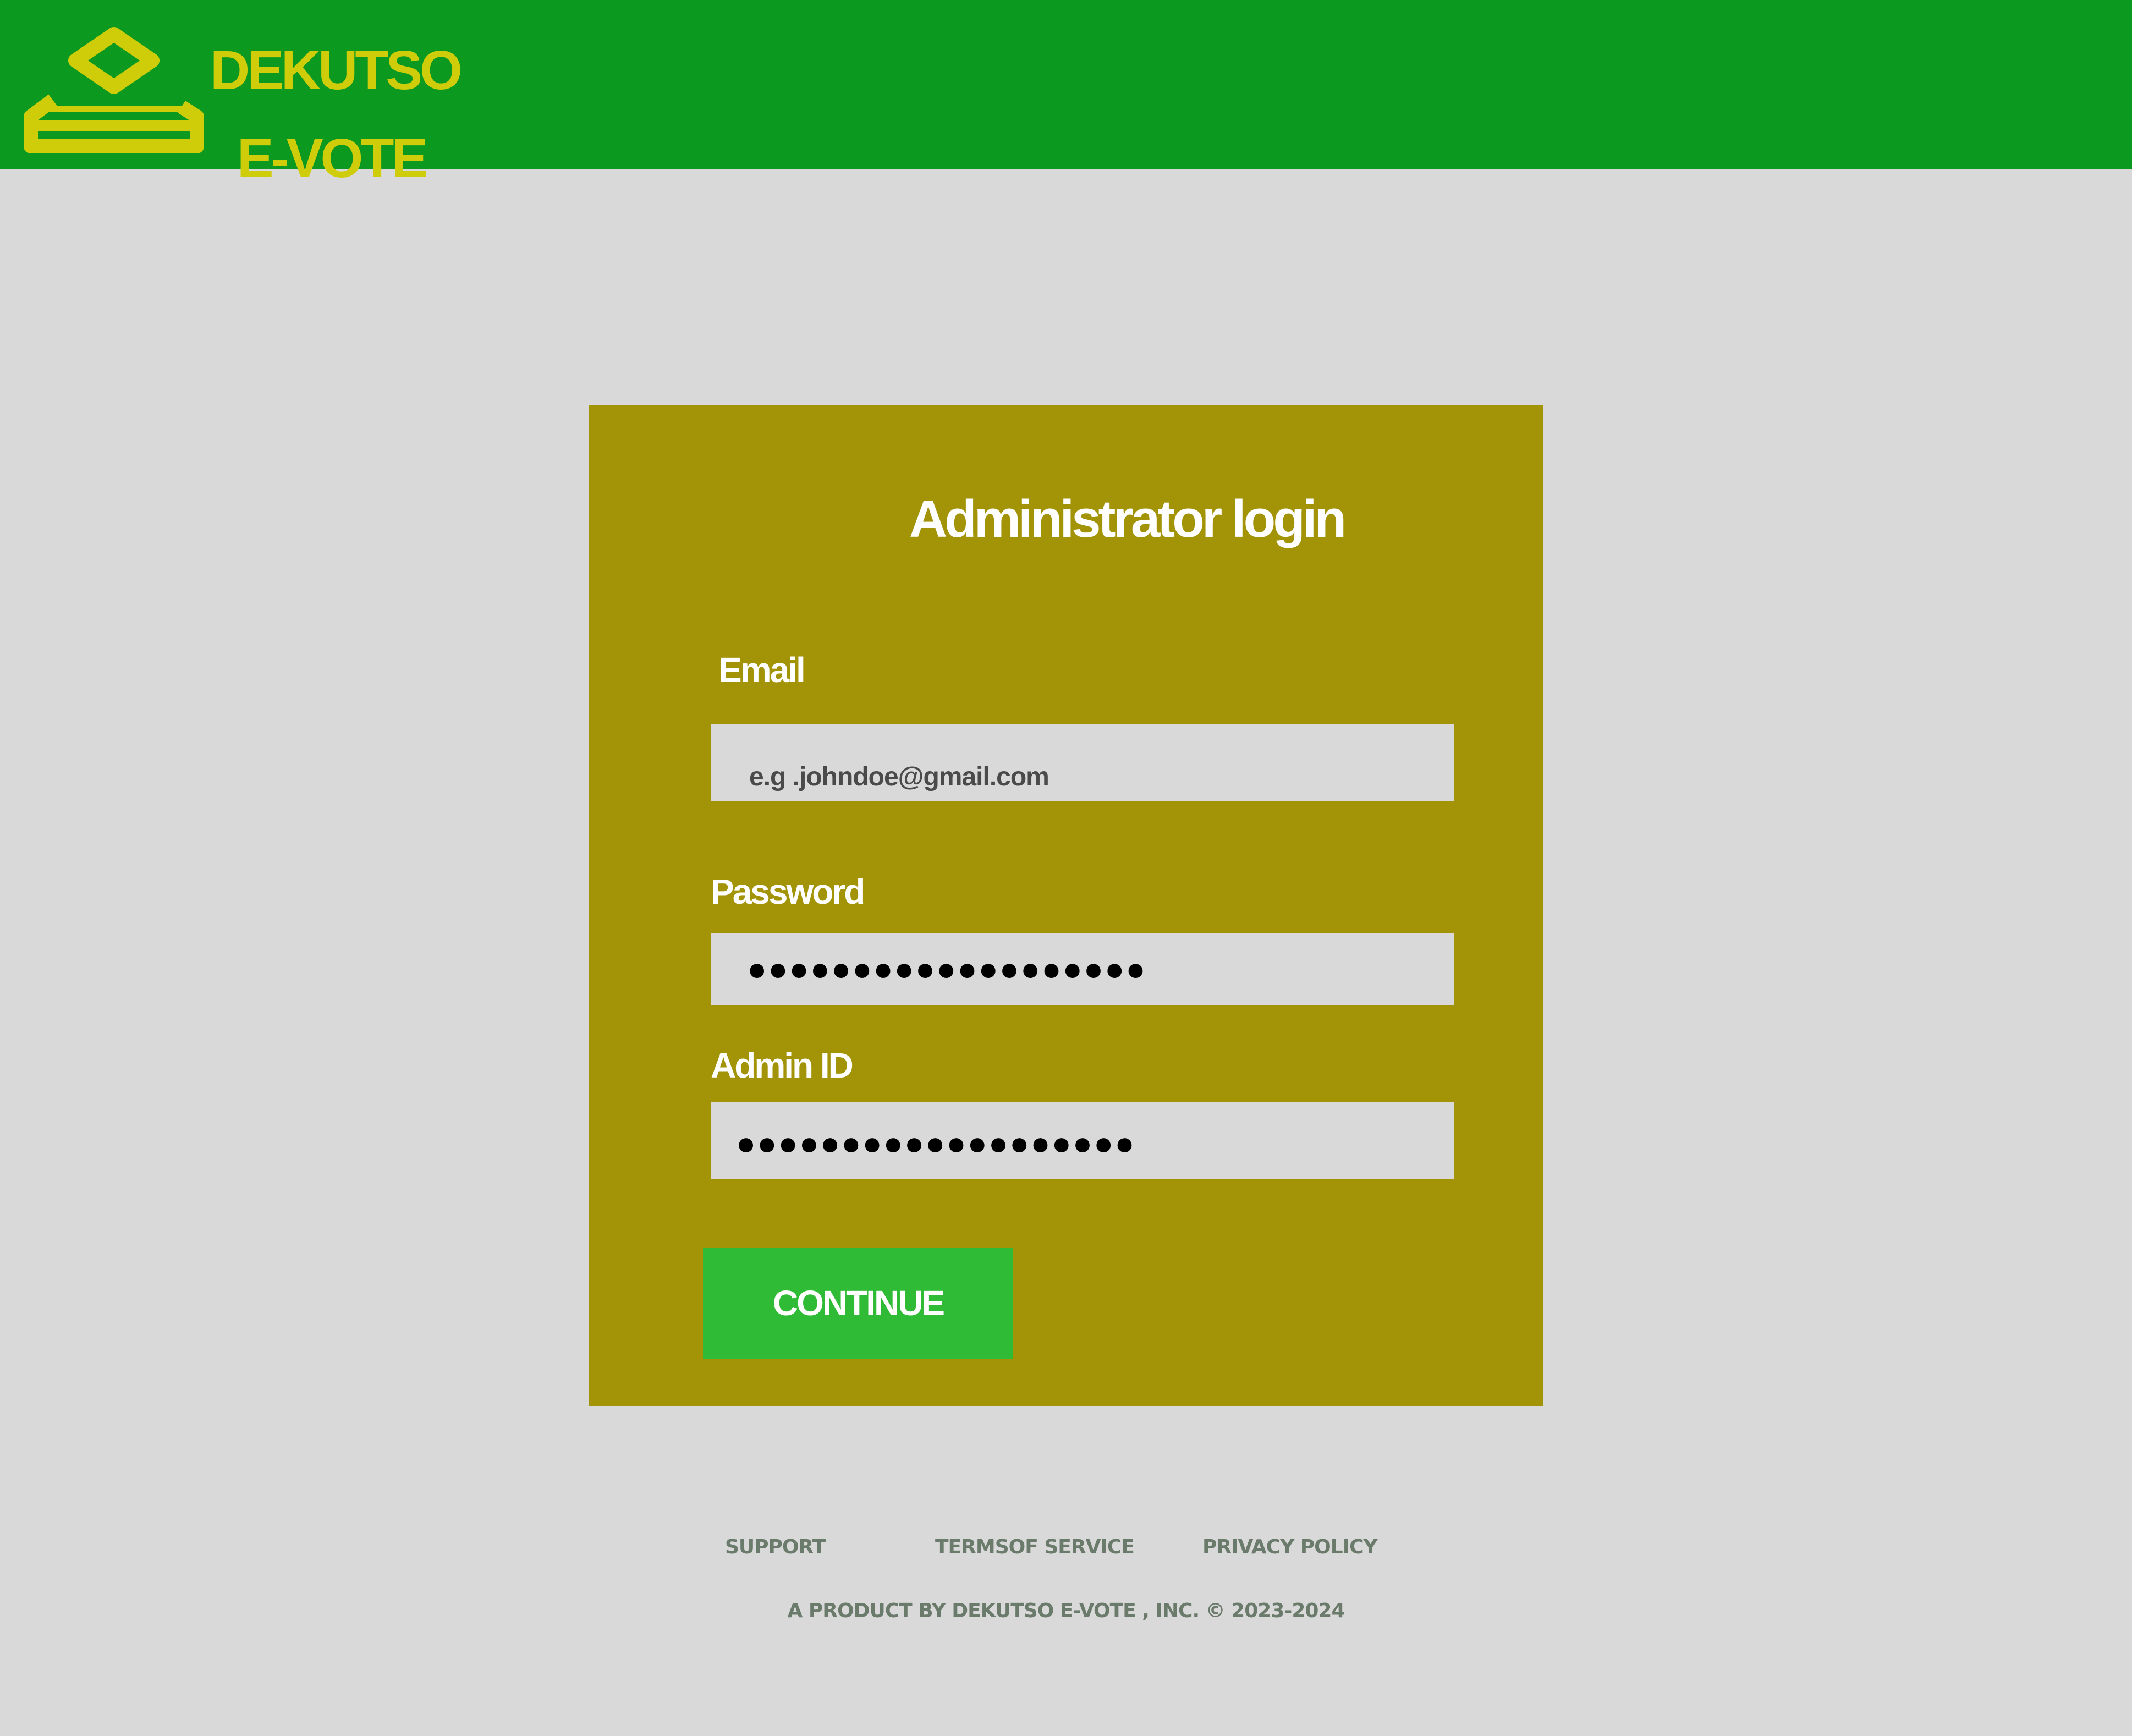 This screenshot has width=2132, height=1736. What do you see at coordinates (762, 670) in the screenshot?
I see `email-label: Email` at bounding box center [762, 670].